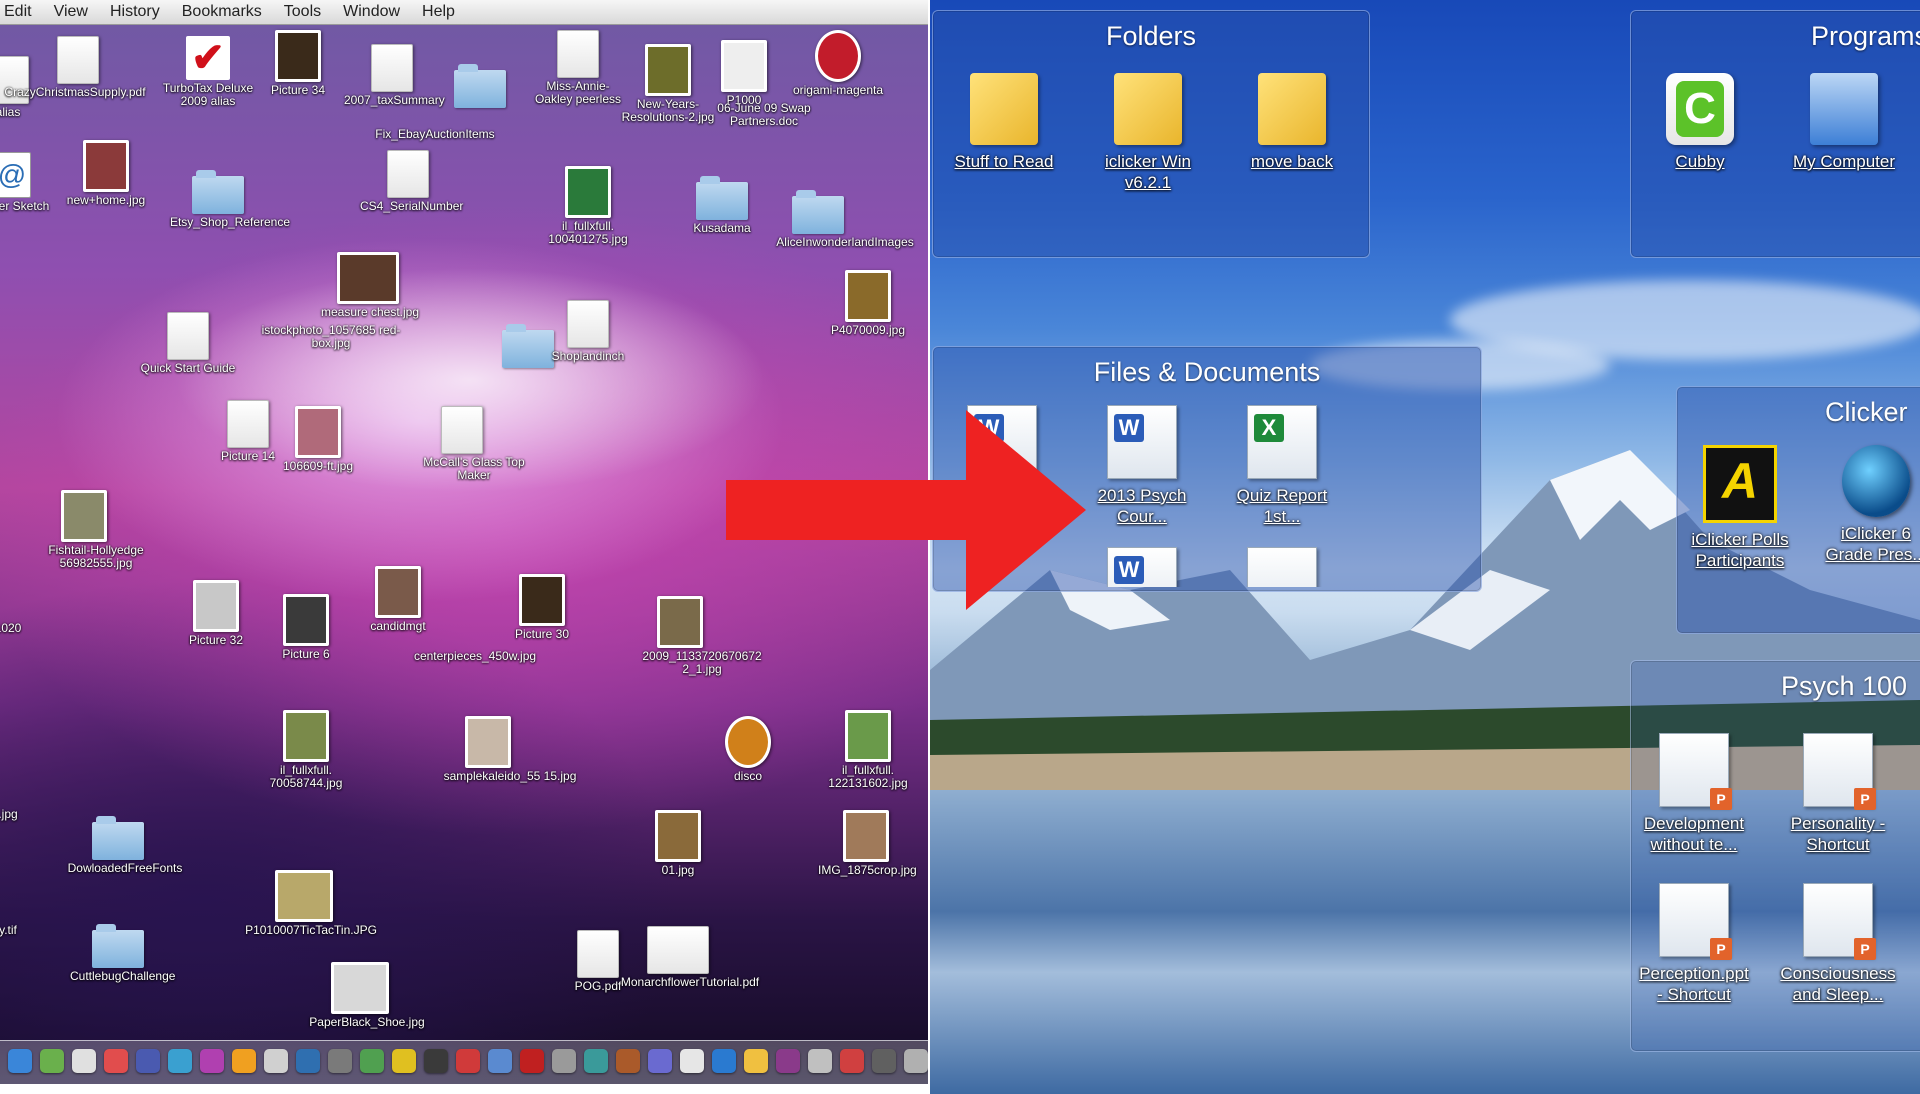 The image size is (1920, 1094). What do you see at coordinates (311, 903) in the screenshot?
I see `desktop-icon: P1010007TicTacTin.JPG` at bounding box center [311, 903].